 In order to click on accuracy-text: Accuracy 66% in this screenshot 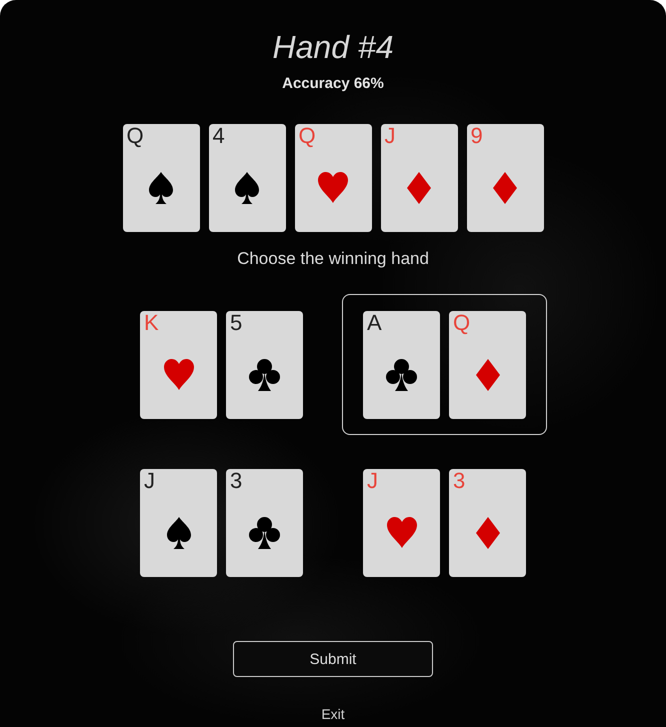, I will do `click(333, 84)`.